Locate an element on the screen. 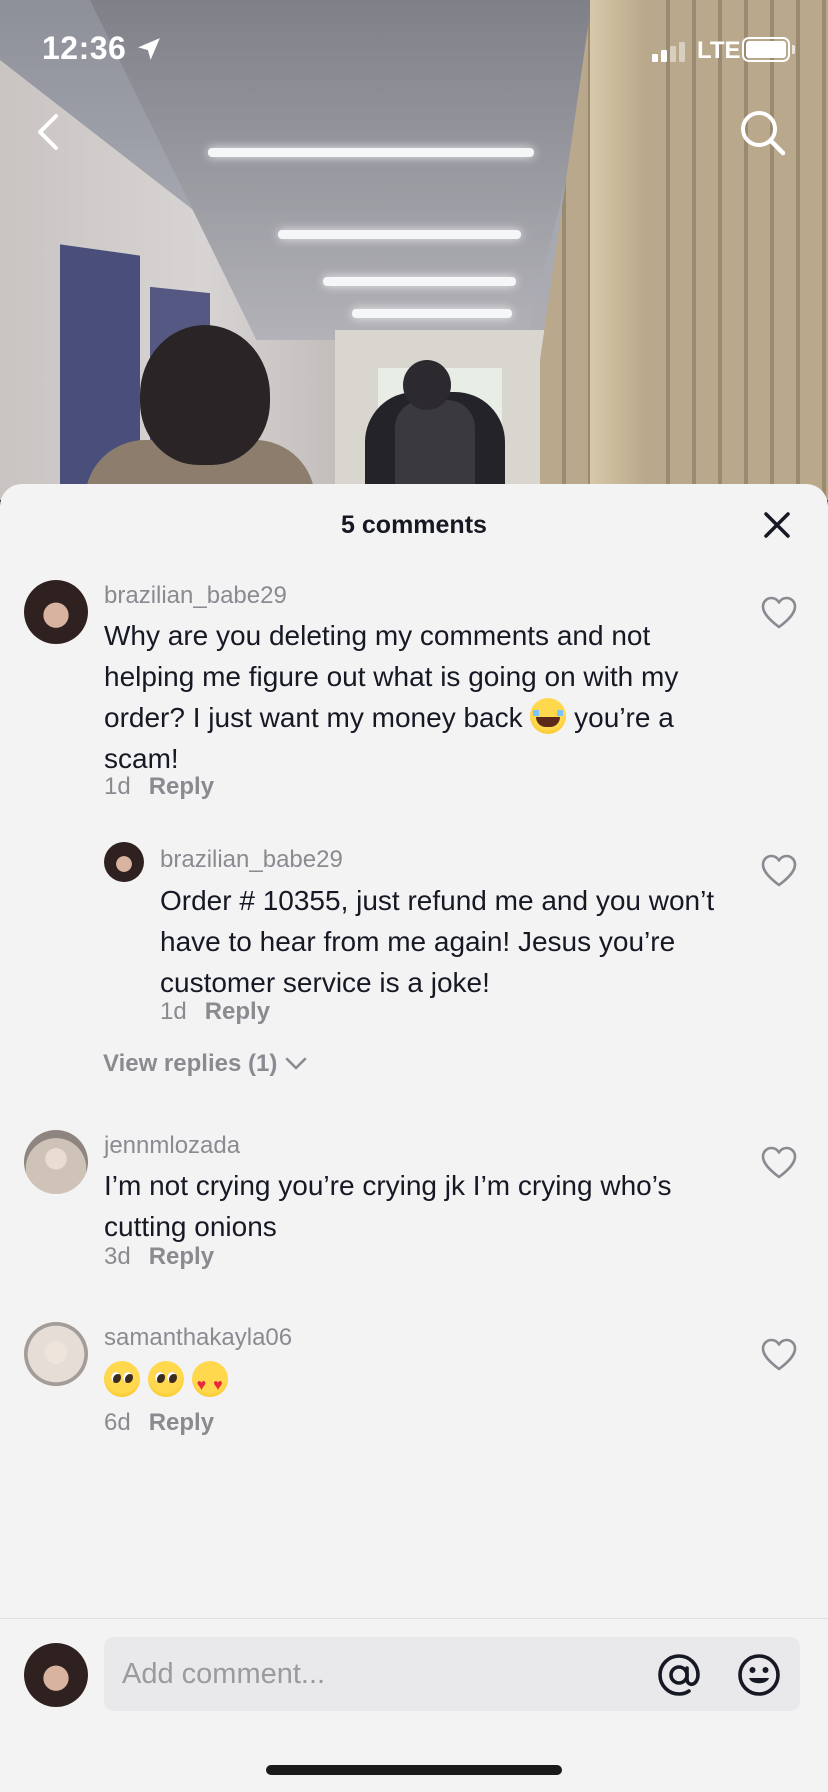 This screenshot has height=1792, width=828. network-label: LTE is located at coordinates (719, 50).